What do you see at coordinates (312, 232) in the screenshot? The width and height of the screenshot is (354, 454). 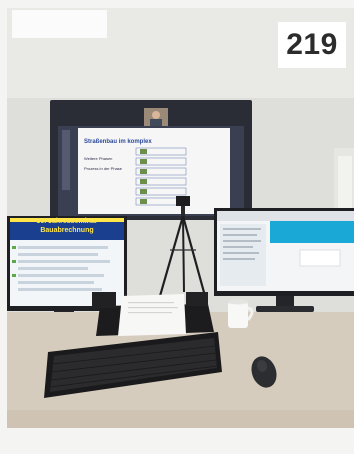 I see `blue-header` at bounding box center [312, 232].